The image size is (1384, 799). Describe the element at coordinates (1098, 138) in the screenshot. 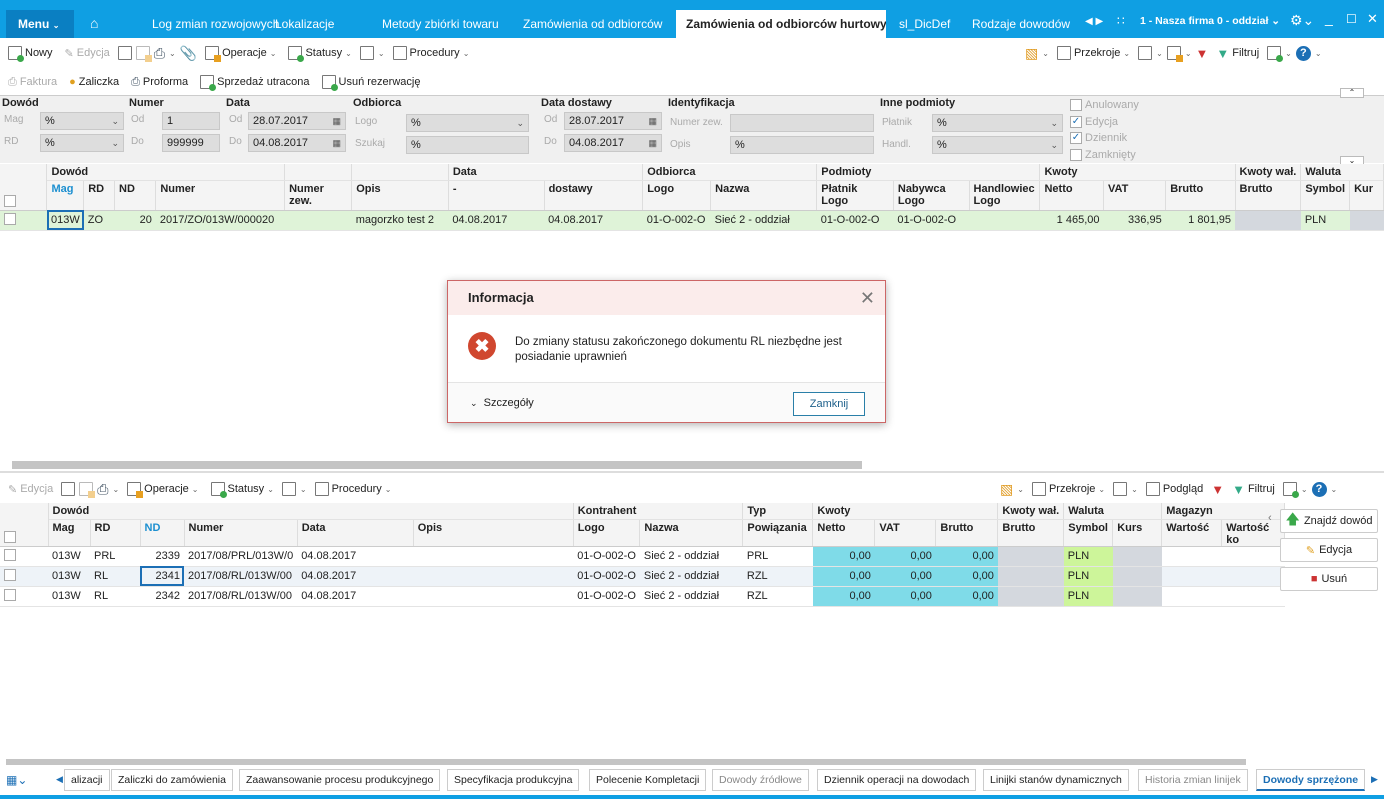

I see `checkbox-dziennik: ✓ Dziennik` at that location.